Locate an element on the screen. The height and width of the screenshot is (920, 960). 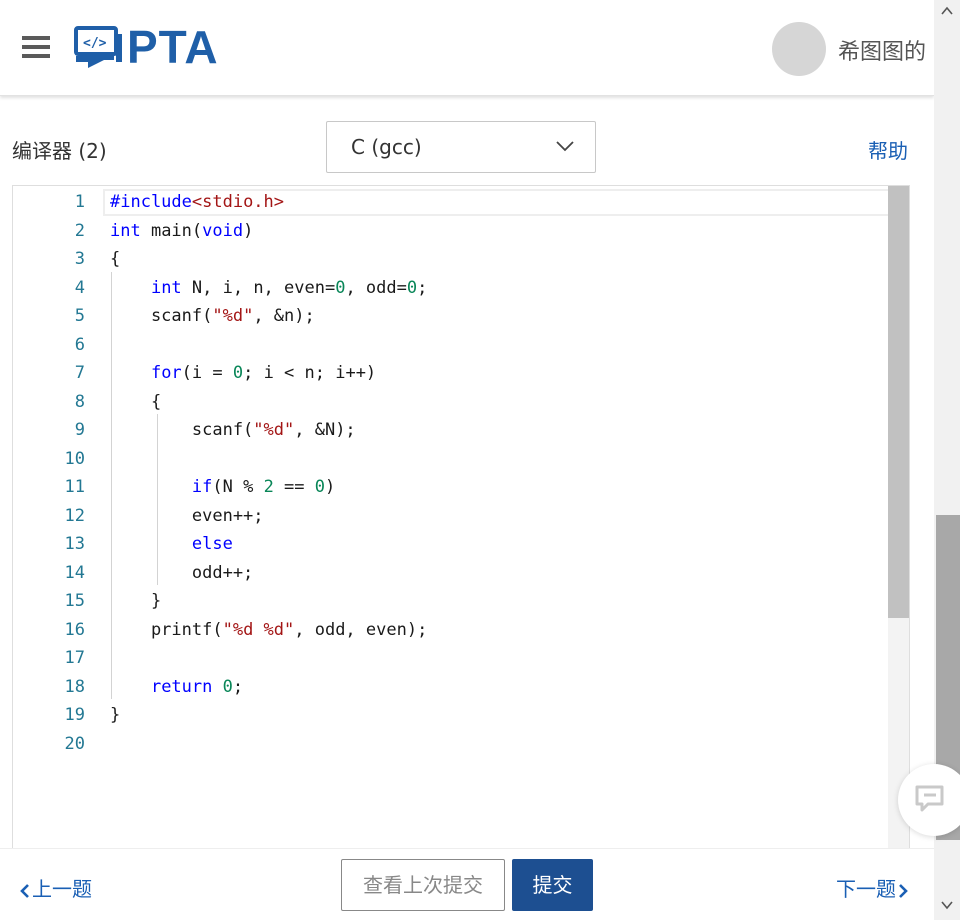
line-number: 18 is located at coordinates (74, 686).